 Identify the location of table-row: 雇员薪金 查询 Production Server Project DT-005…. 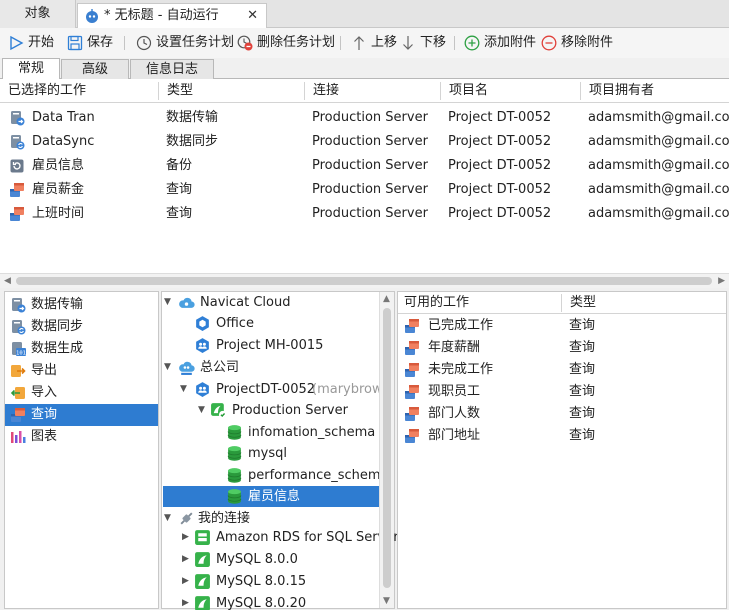
(364, 190).